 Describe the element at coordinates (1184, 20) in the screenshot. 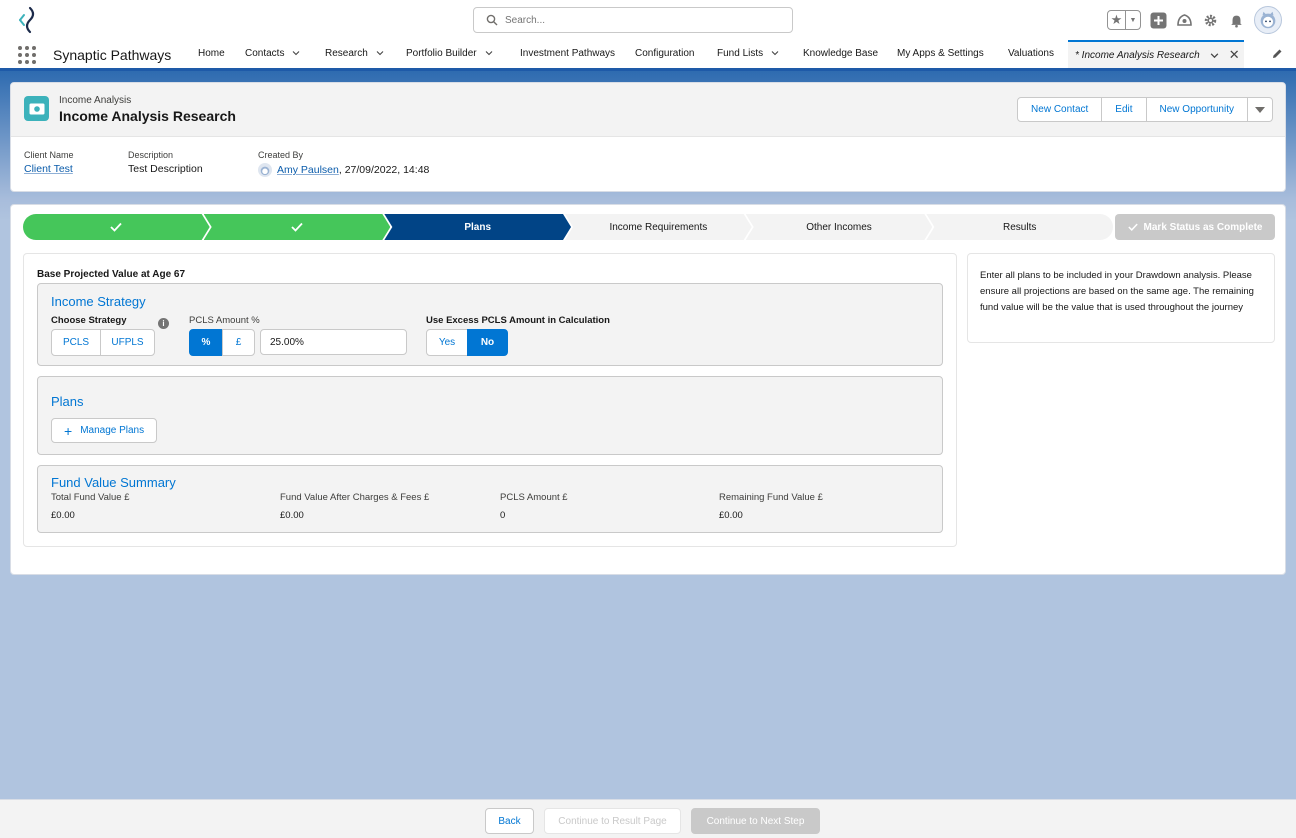

I see `trailhead-icon` at that location.